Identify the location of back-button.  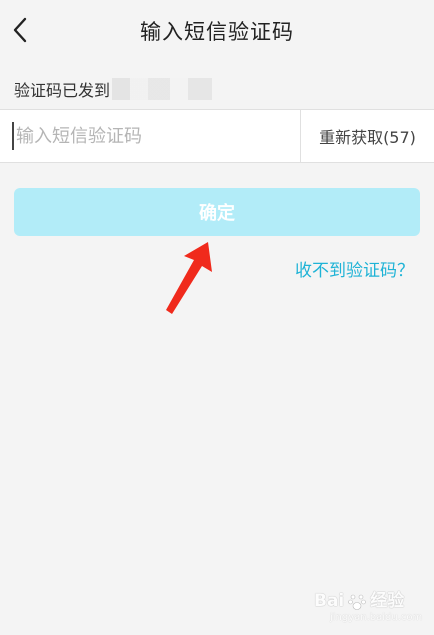
(20, 30).